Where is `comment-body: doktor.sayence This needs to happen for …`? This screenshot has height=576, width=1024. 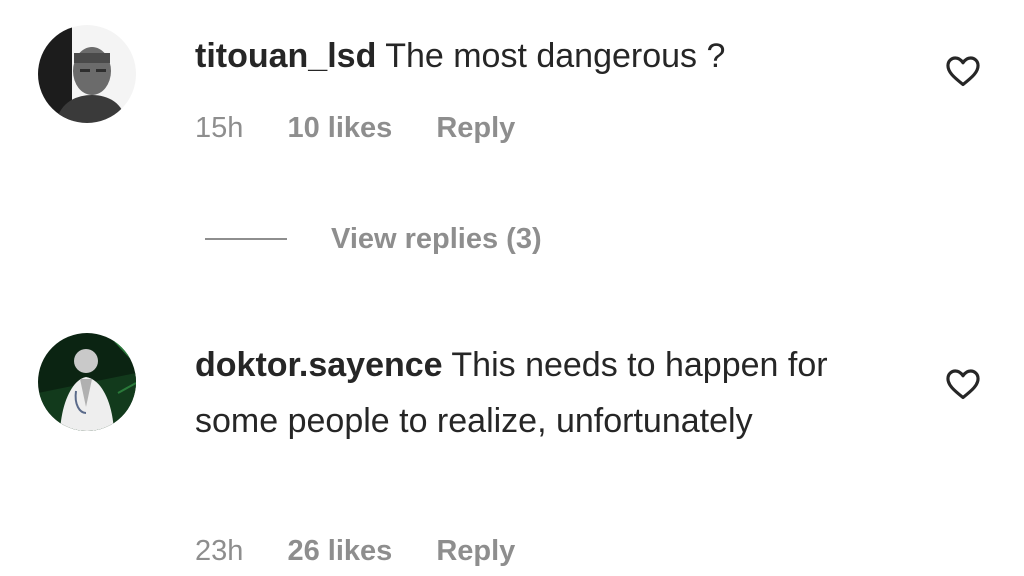
comment-body: doktor.sayence This needs to happen for … is located at coordinates (545, 393).